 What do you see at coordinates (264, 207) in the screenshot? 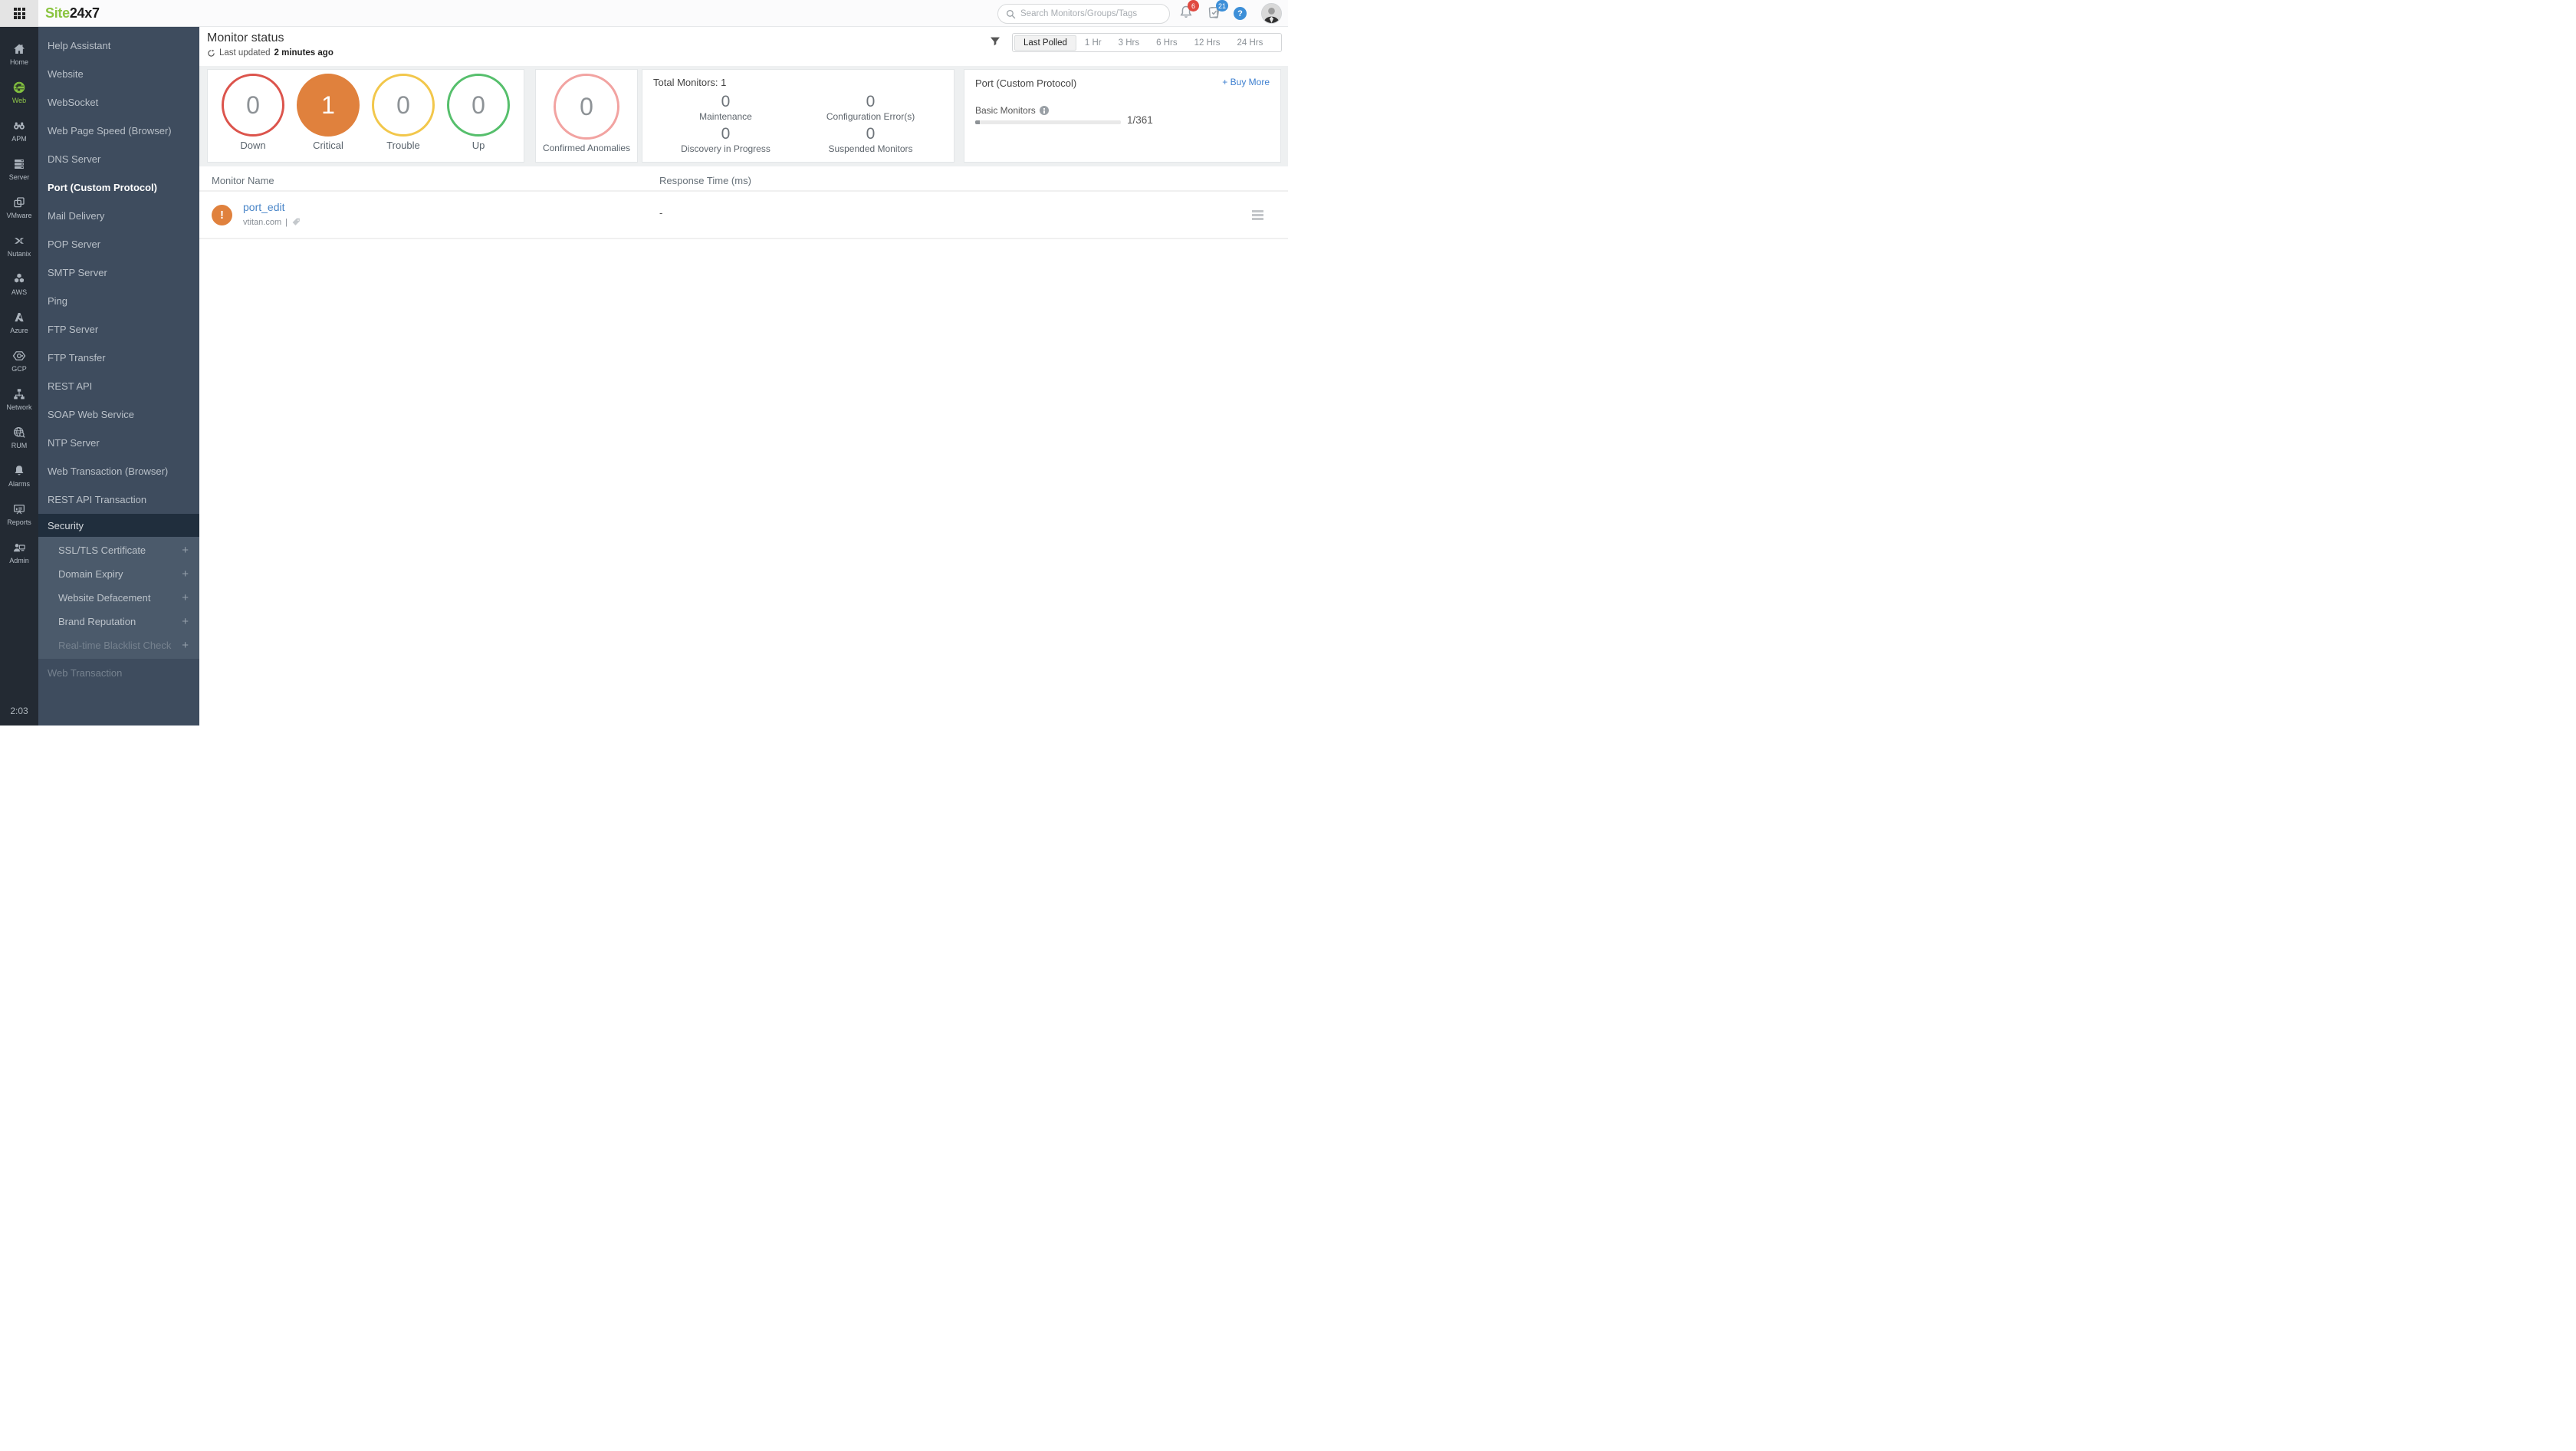
I see `monitor-name-link: port_edit` at bounding box center [264, 207].